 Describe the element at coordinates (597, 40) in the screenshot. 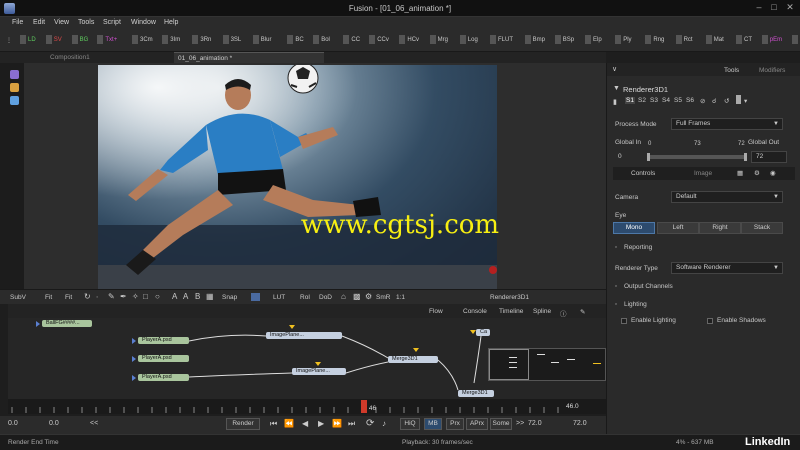

I see `toolbar-button-elp: Elp` at that location.